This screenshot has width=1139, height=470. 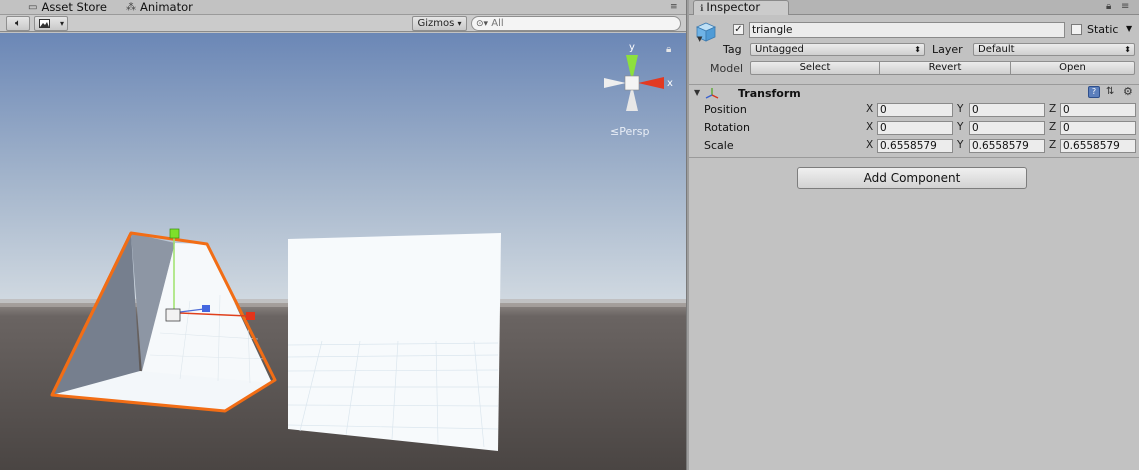 What do you see at coordinates (1072, 68) in the screenshot?
I see `model-open-button: Open` at bounding box center [1072, 68].